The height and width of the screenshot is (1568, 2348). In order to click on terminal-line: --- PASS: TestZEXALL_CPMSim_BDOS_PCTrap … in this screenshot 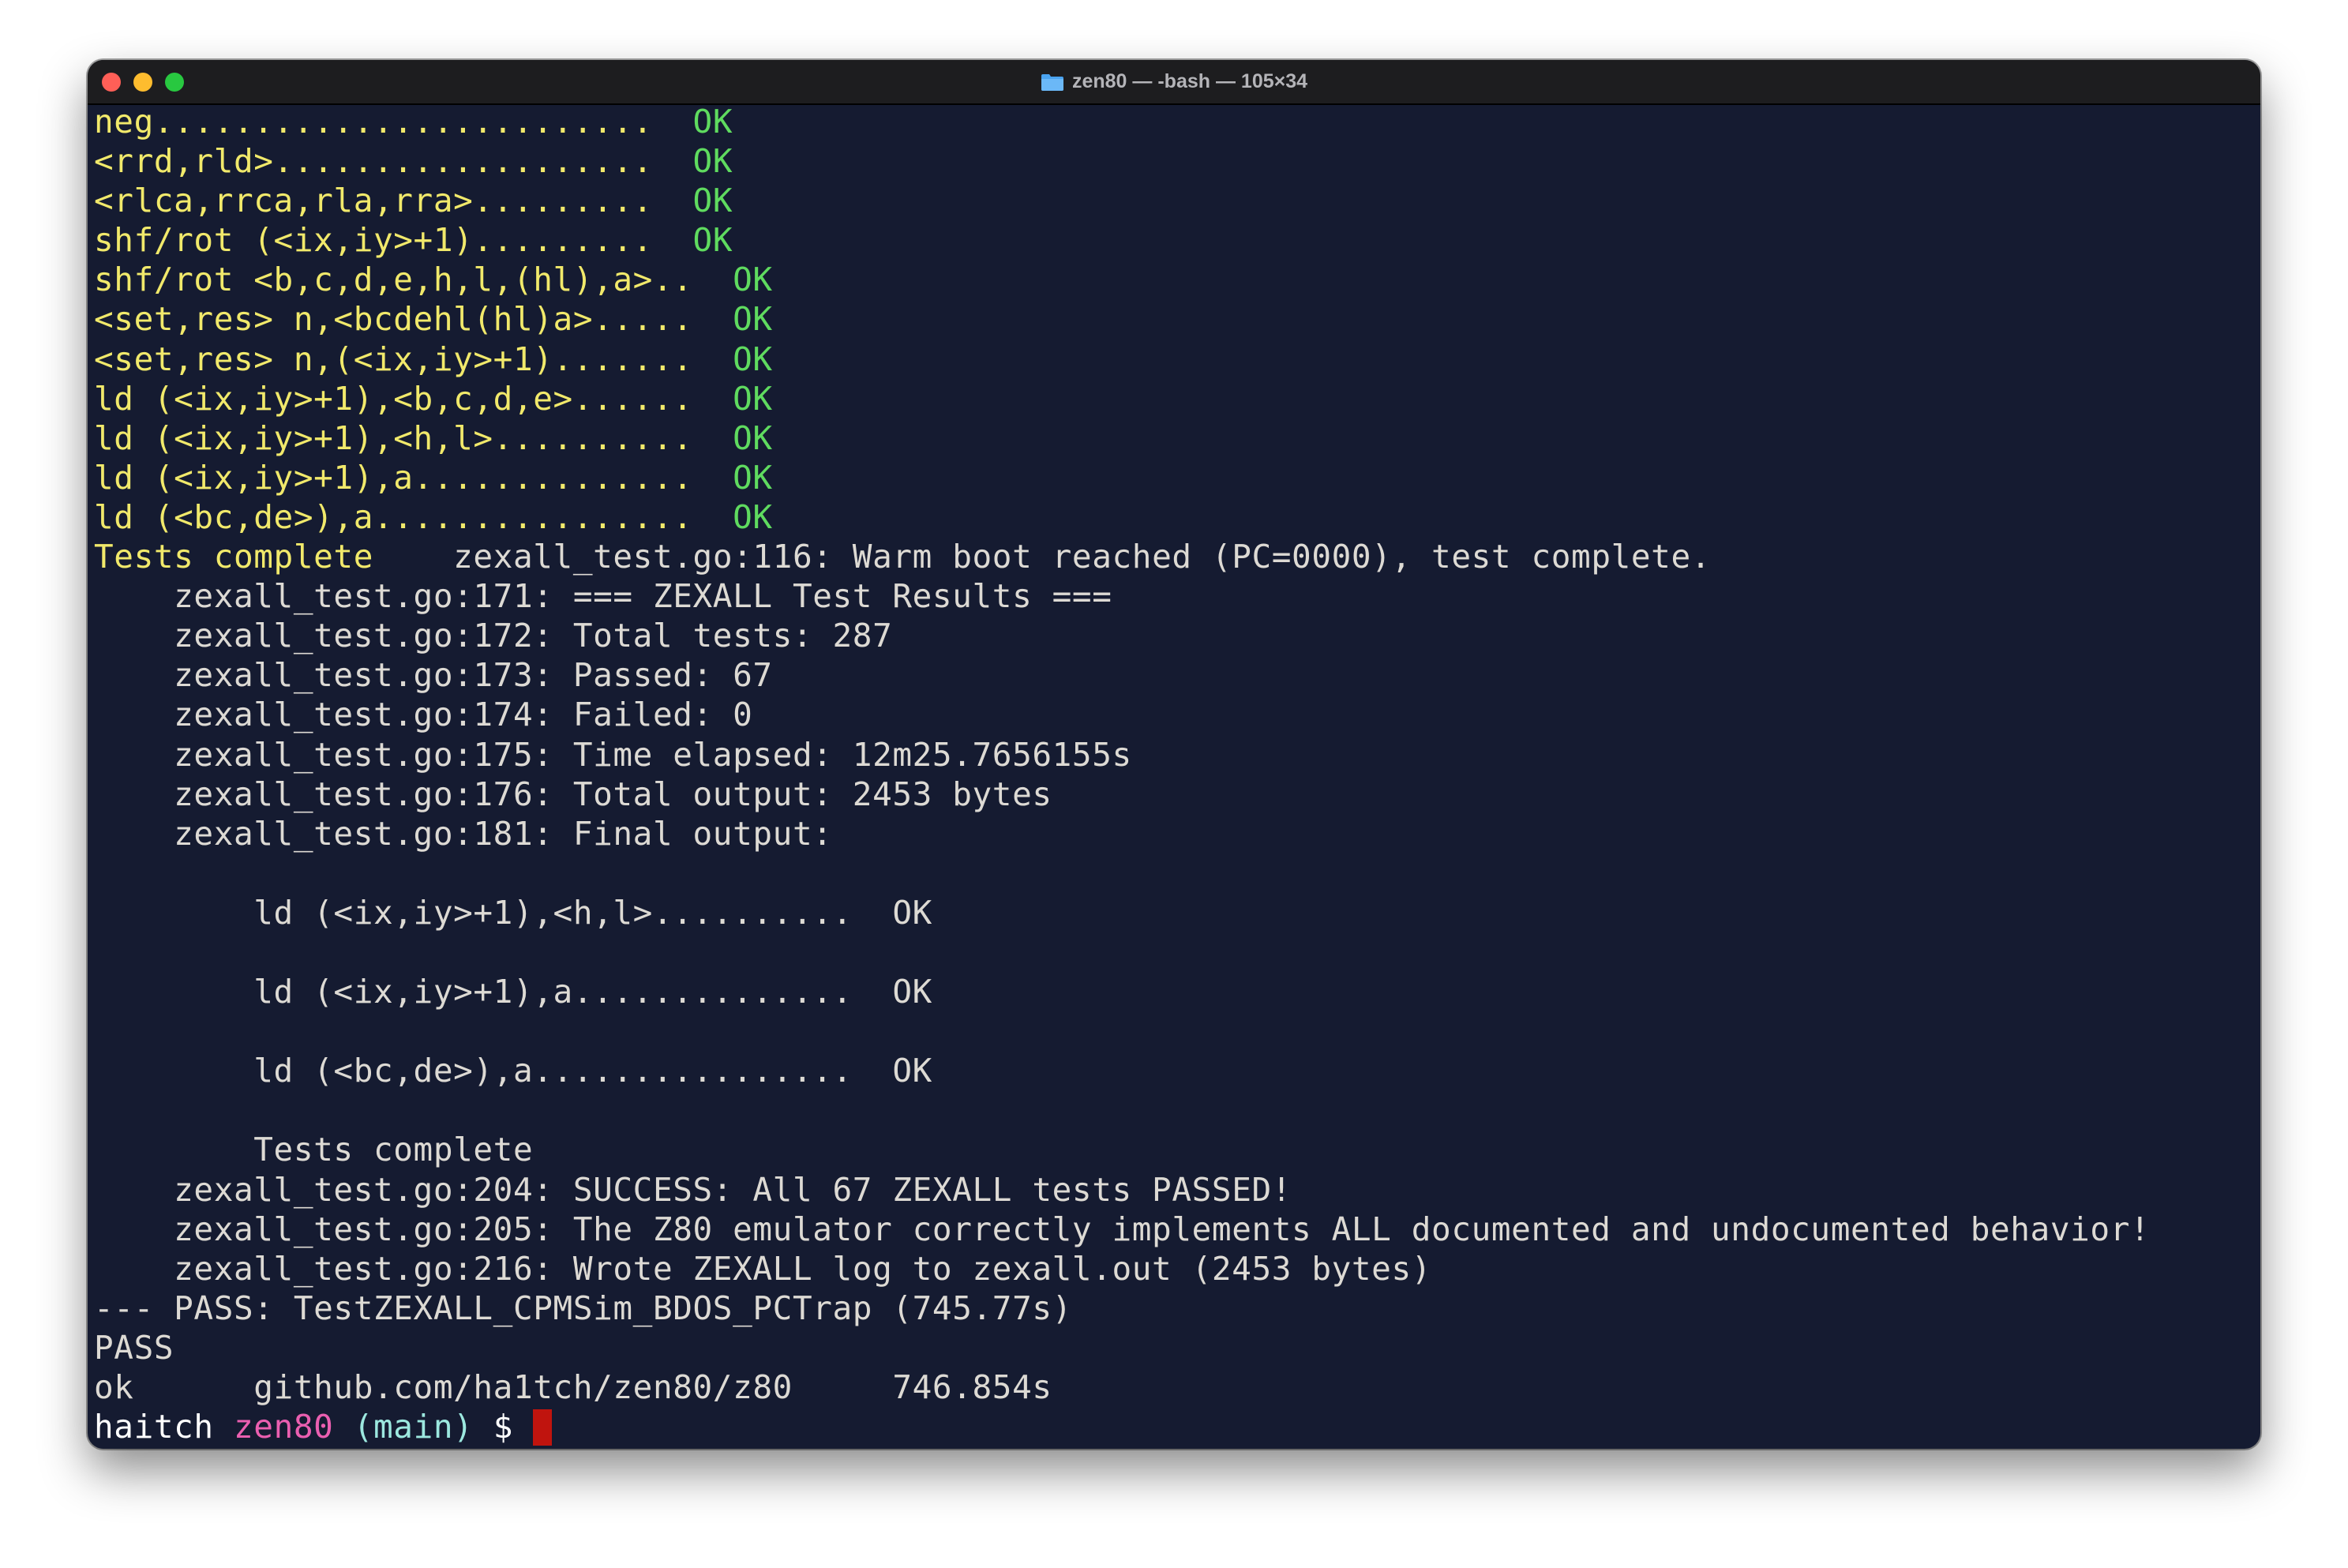, I will do `click(1177, 1308)`.